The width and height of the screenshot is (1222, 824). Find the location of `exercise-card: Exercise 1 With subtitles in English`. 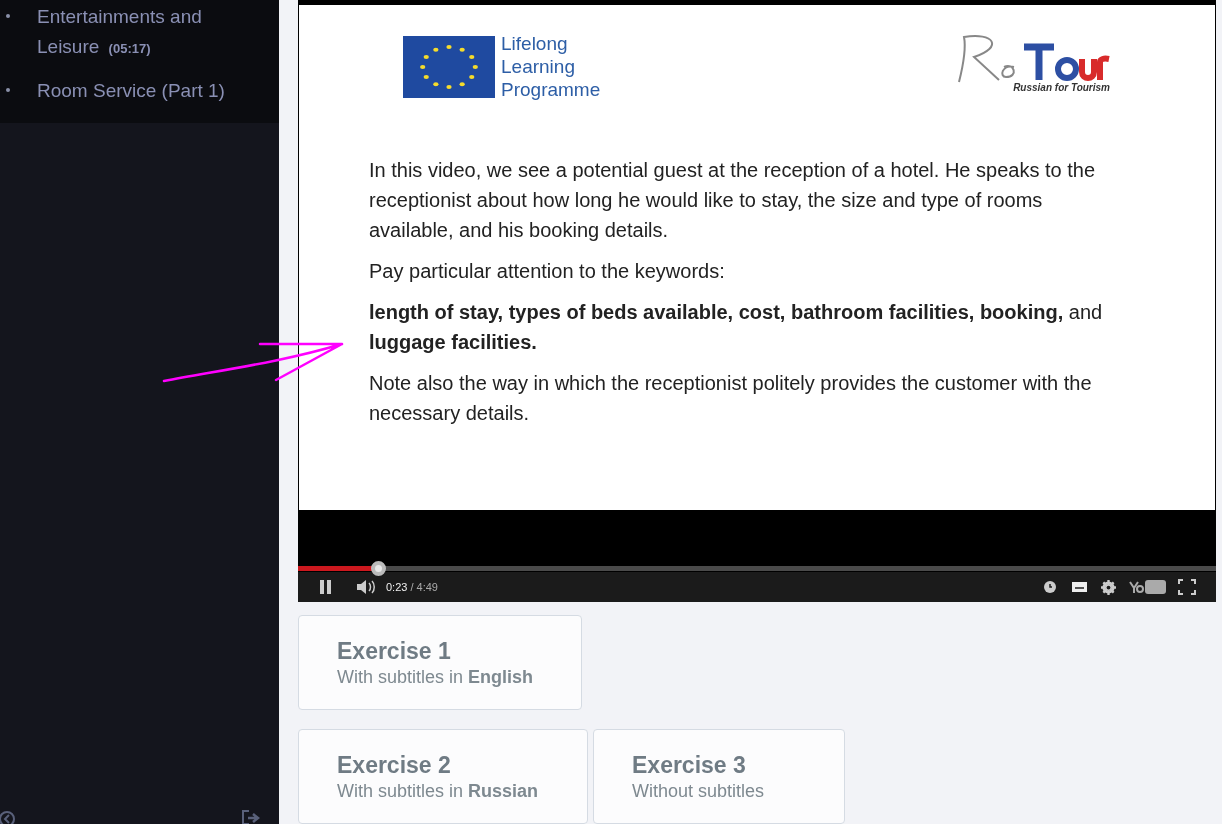

exercise-card: Exercise 1 With subtitles in English is located at coordinates (440, 662).